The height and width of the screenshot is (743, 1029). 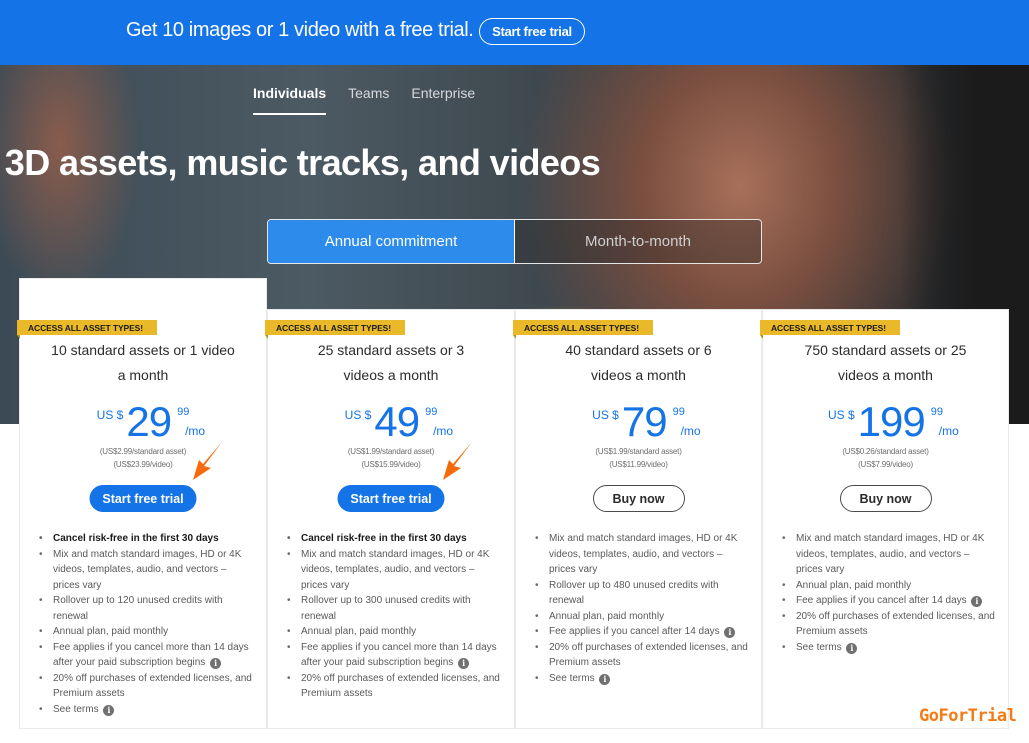 What do you see at coordinates (885, 464) in the screenshot?
I see `per-video-price: (US$7.99/video)` at bounding box center [885, 464].